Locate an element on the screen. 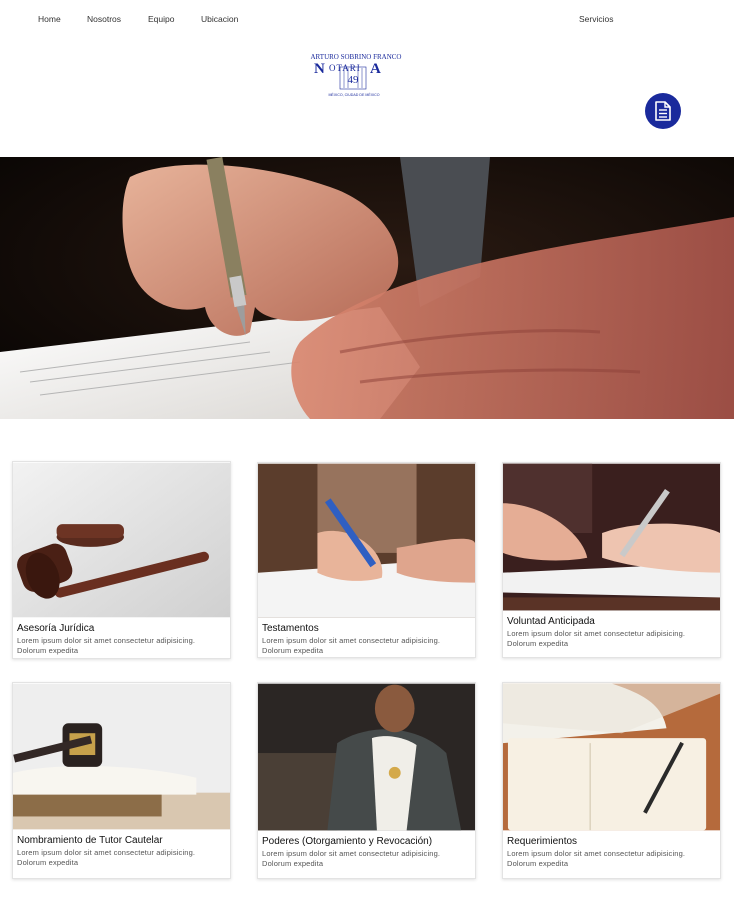 The height and width of the screenshot is (900, 734). gavel-image is located at coordinates (121, 540).